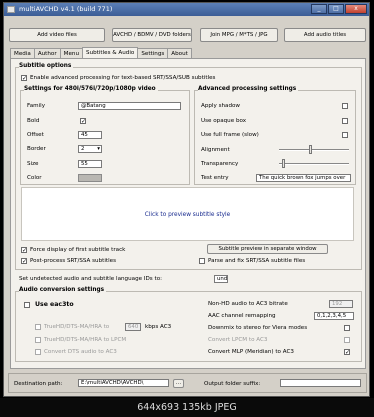 The image size is (374, 417). I want to click on mlp-ac3-checkbox: ✓, so click(347, 352).